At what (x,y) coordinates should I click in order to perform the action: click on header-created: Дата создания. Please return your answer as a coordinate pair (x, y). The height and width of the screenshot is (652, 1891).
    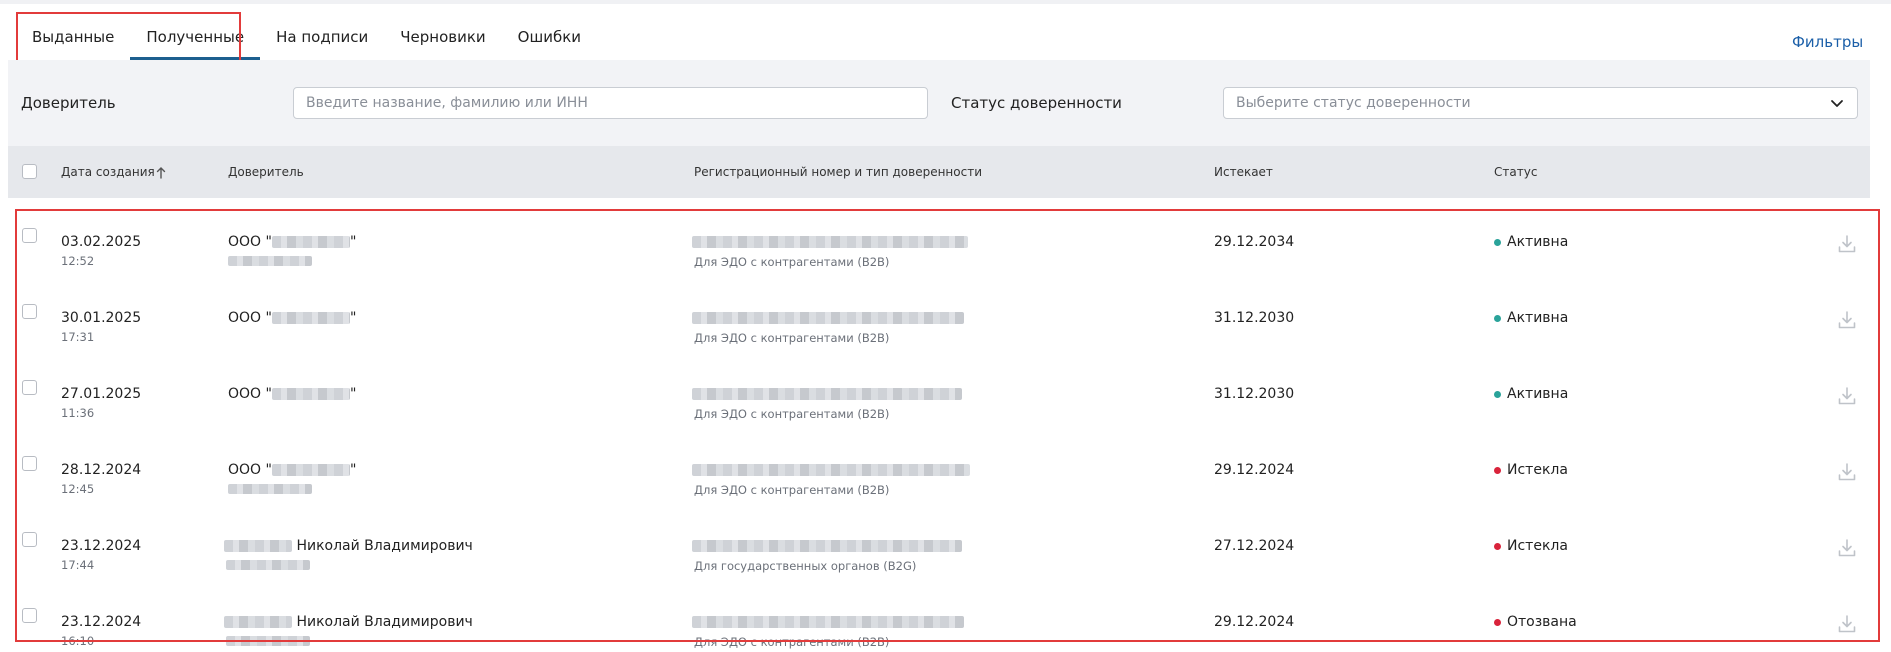
    Looking at the image, I should click on (108, 172).